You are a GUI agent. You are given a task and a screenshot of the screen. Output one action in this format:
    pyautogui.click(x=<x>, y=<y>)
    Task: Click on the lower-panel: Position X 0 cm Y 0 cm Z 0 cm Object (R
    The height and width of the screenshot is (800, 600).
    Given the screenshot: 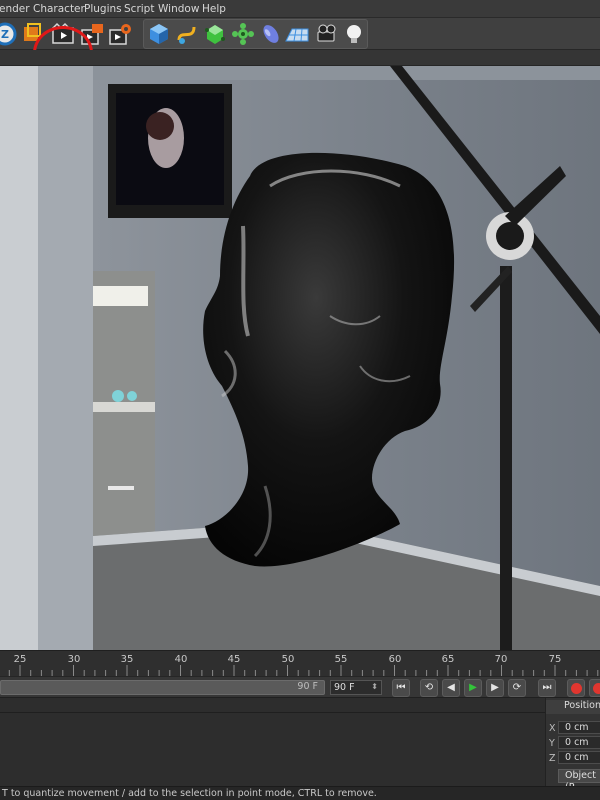 What is the action you would take?
    pyautogui.click(x=300, y=745)
    